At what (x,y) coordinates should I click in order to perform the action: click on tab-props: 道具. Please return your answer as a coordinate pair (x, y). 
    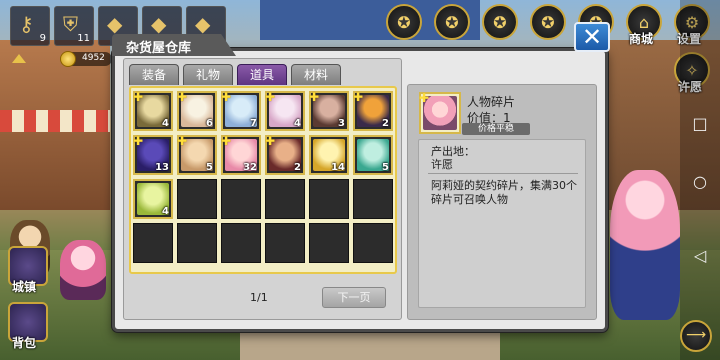
    Looking at the image, I should click on (262, 74).